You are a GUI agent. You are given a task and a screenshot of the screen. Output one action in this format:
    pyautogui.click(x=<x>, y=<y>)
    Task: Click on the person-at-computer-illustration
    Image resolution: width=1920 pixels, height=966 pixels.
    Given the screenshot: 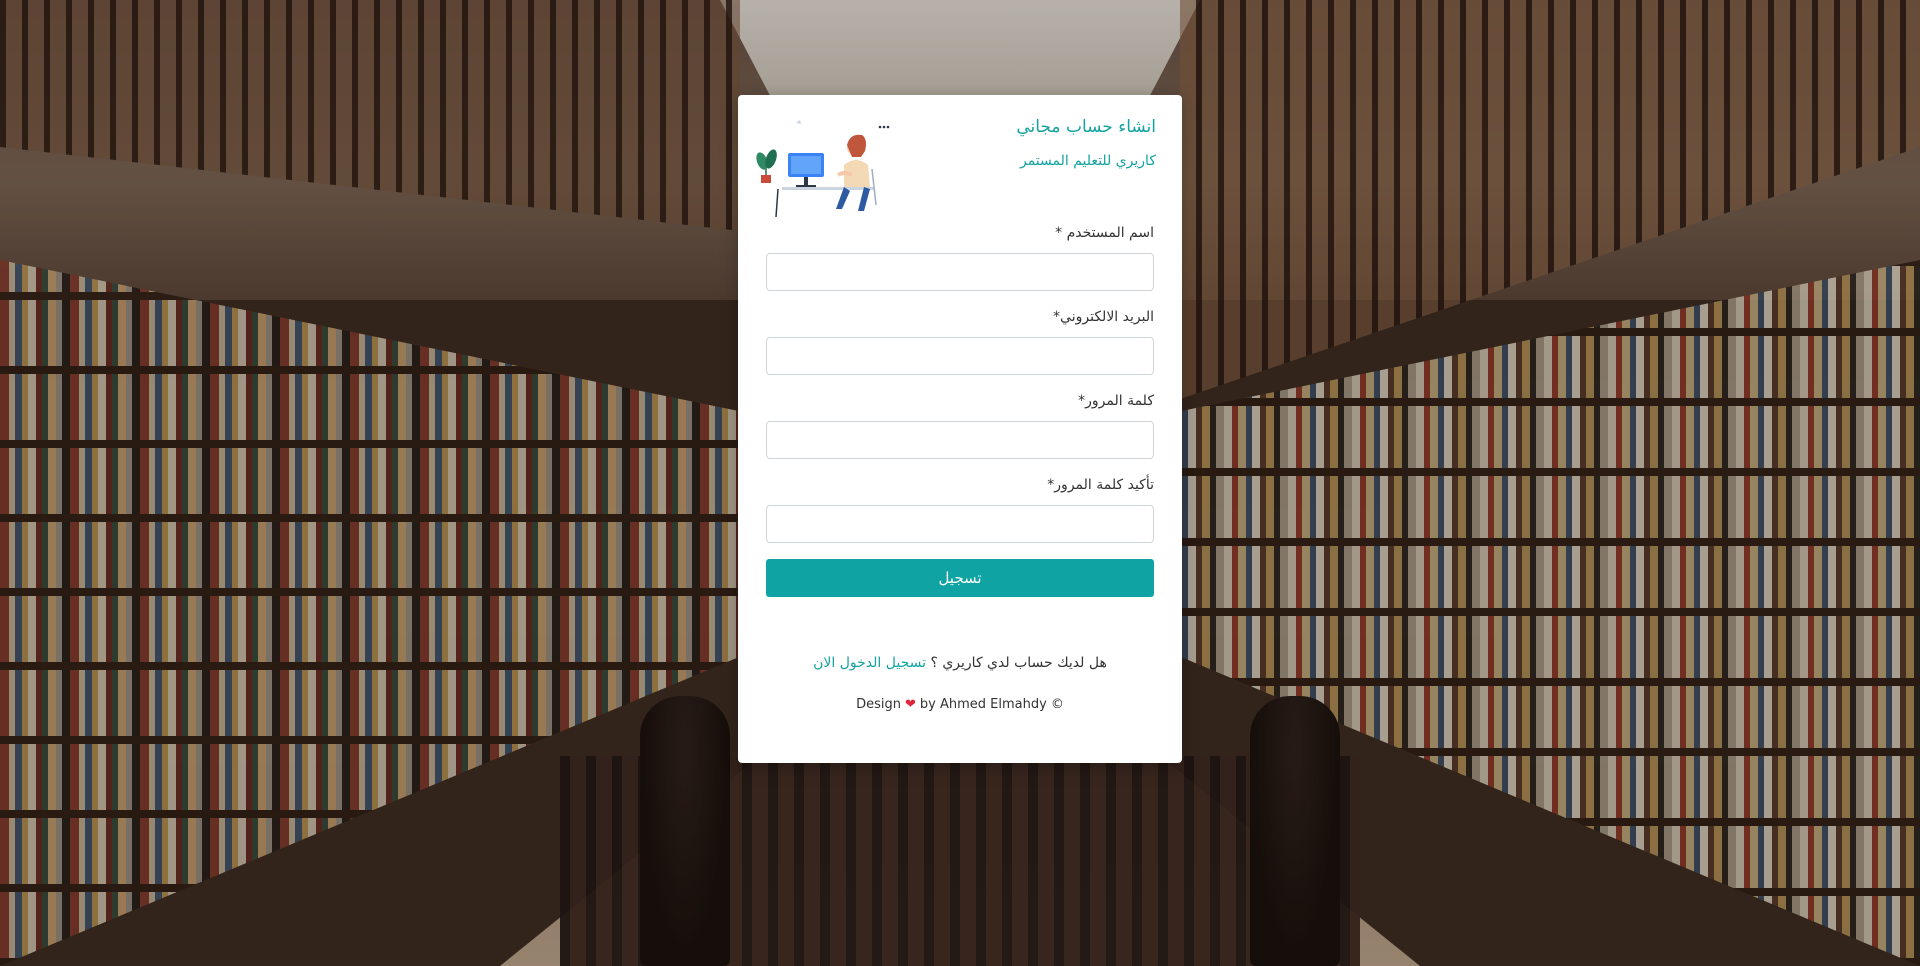 What is the action you would take?
    pyautogui.click(x=823, y=168)
    